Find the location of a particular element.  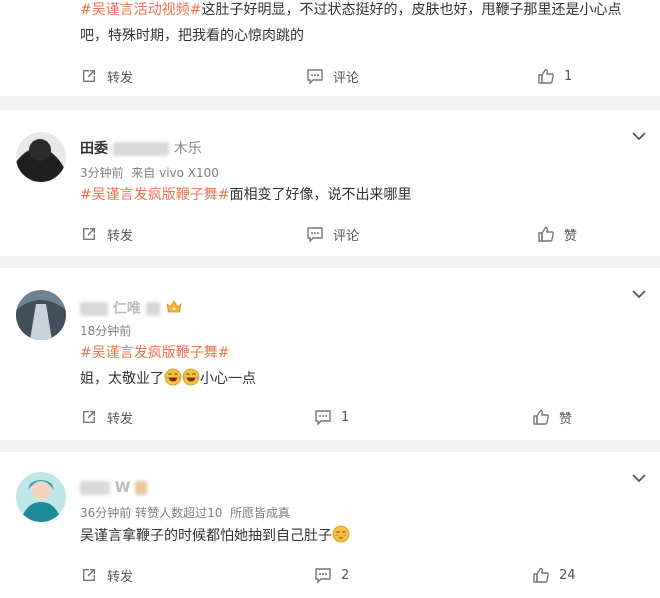

comment-hashtag: #吴谨言发疯版鞭子舞# is located at coordinates (360, 353).